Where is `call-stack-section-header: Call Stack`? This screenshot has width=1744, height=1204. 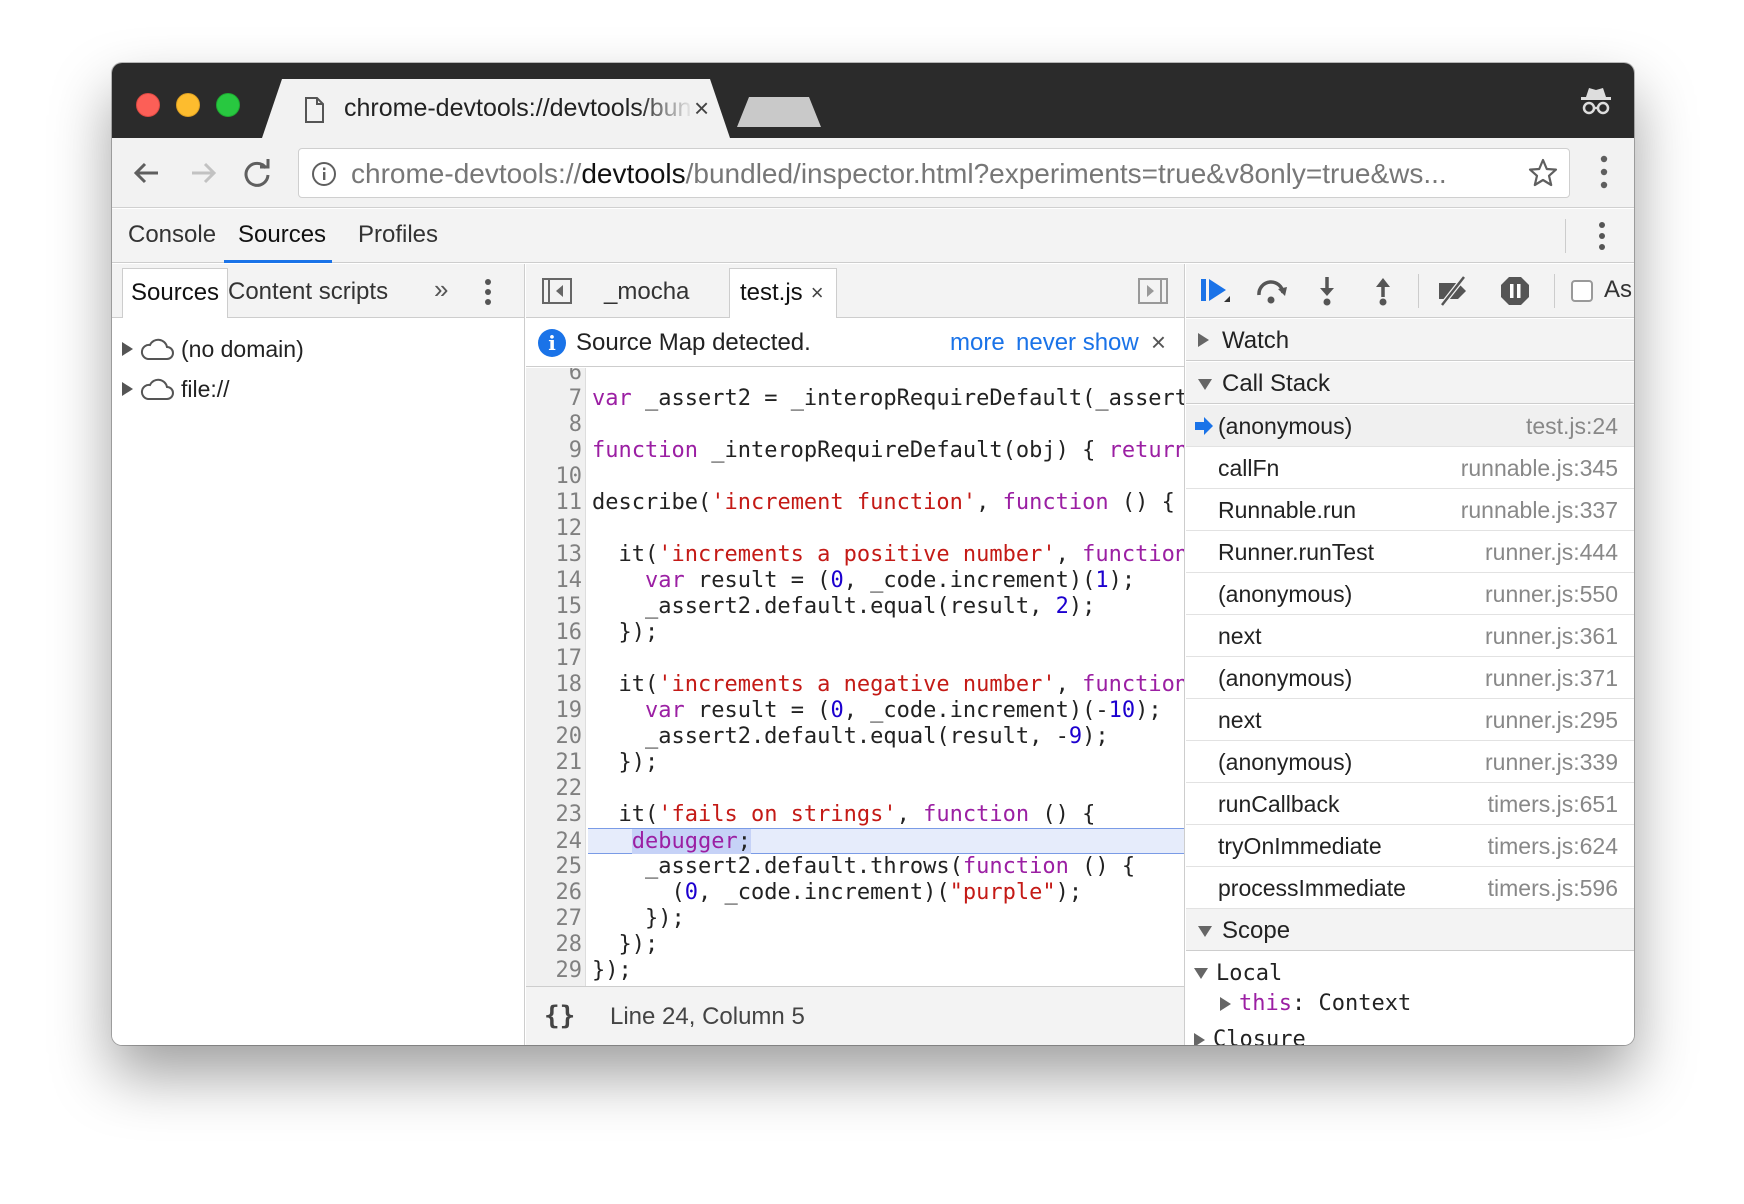
call-stack-section-header: Call Stack is located at coordinates (1410, 383).